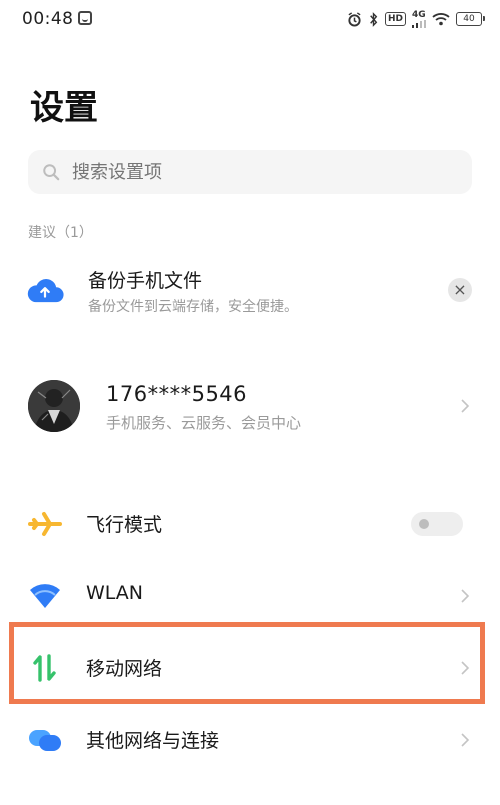 The width and height of the screenshot is (500, 805). Describe the element at coordinates (354, 19) in the screenshot. I see `alarm-icon` at that location.